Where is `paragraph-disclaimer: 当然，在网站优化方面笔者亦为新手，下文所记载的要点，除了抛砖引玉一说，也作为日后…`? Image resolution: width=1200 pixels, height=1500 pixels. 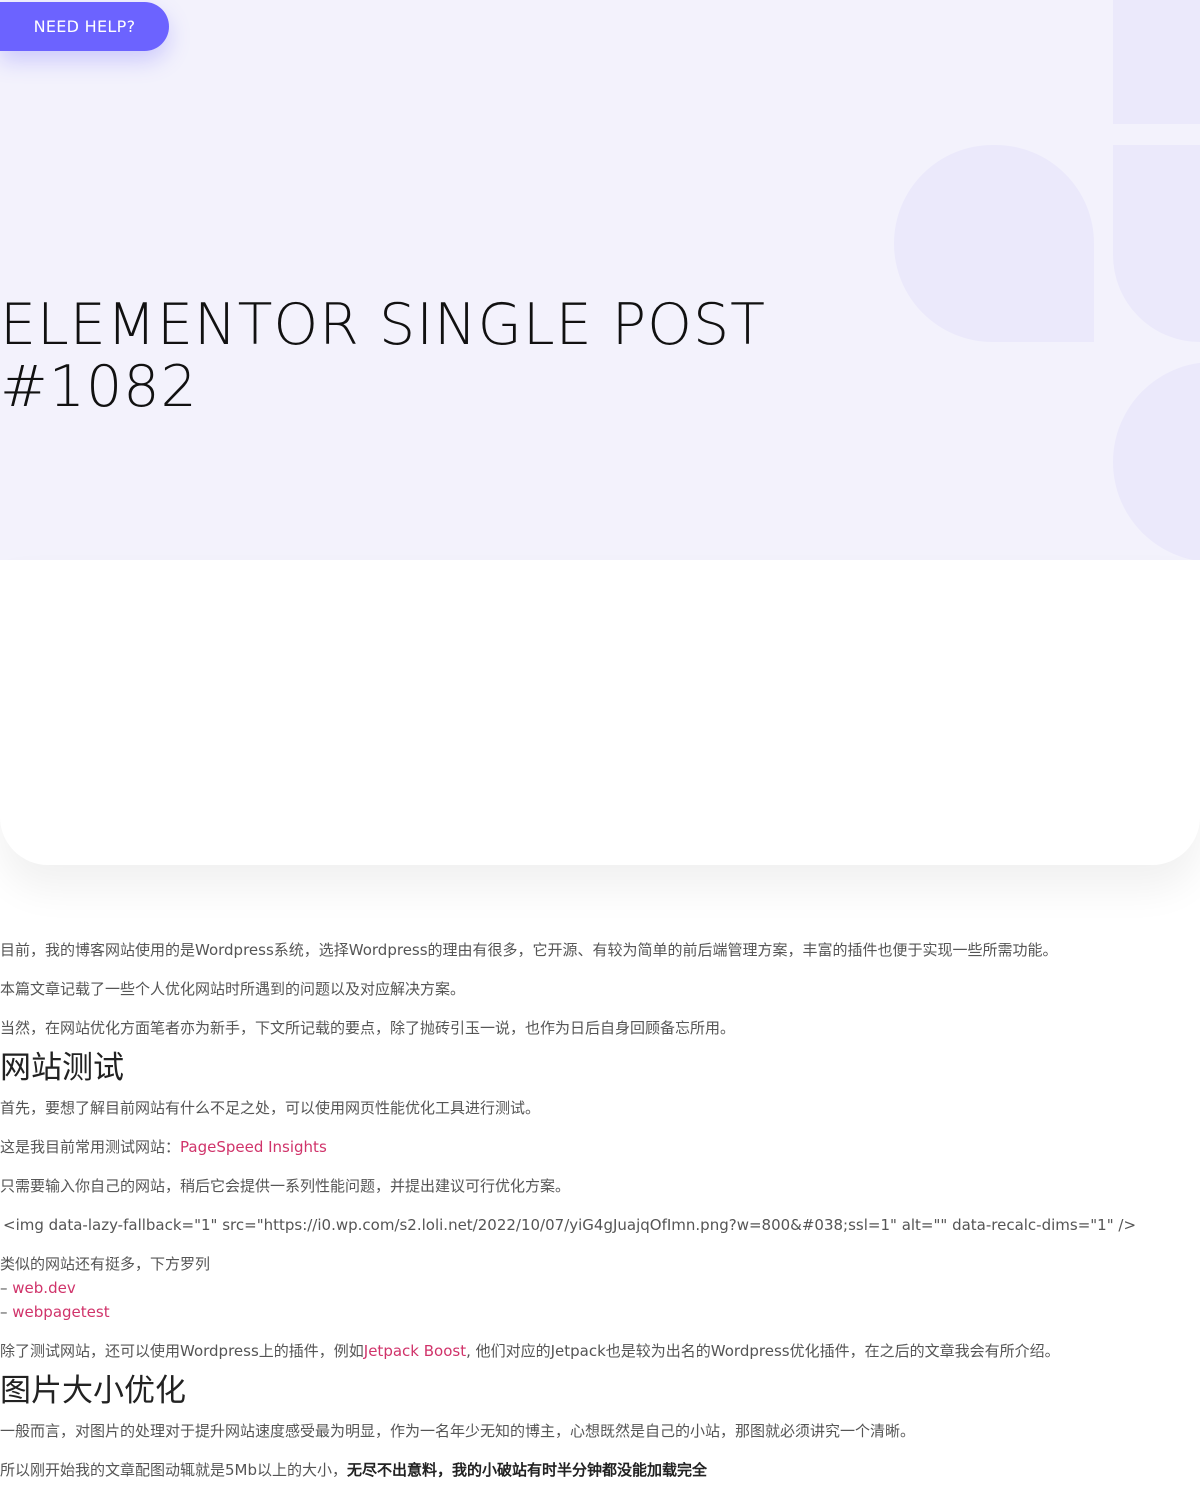 paragraph-disclaimer: 当然，在网站优化方面笔者亦为新手，下文所记载的要点，除了抛砖引玉一说，也作为日后… is located at coordinates (368, 1028).